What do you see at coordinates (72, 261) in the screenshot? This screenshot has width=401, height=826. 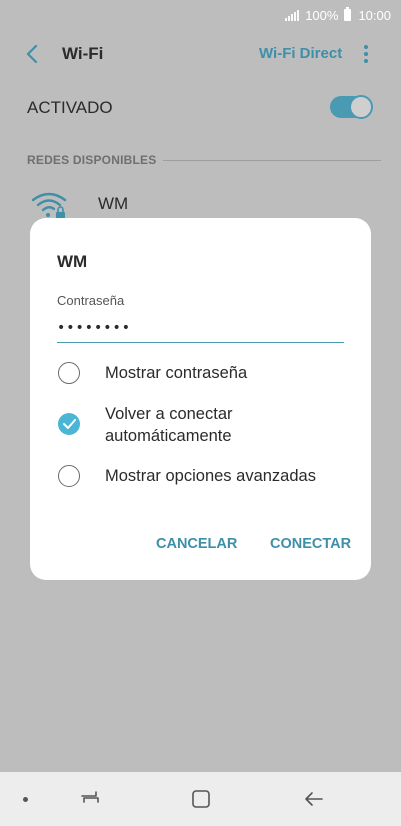 I see `dialog-title: WM` at bounding box center [72, 261].